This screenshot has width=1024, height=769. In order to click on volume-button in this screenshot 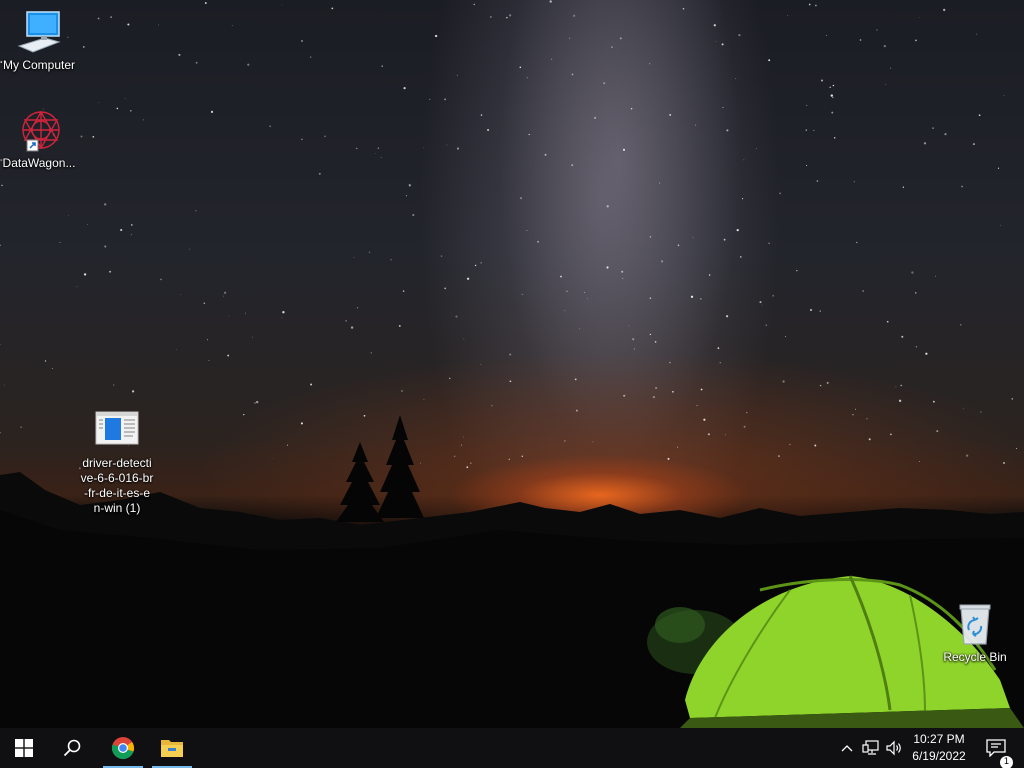, I will do `click(895, 748)`.